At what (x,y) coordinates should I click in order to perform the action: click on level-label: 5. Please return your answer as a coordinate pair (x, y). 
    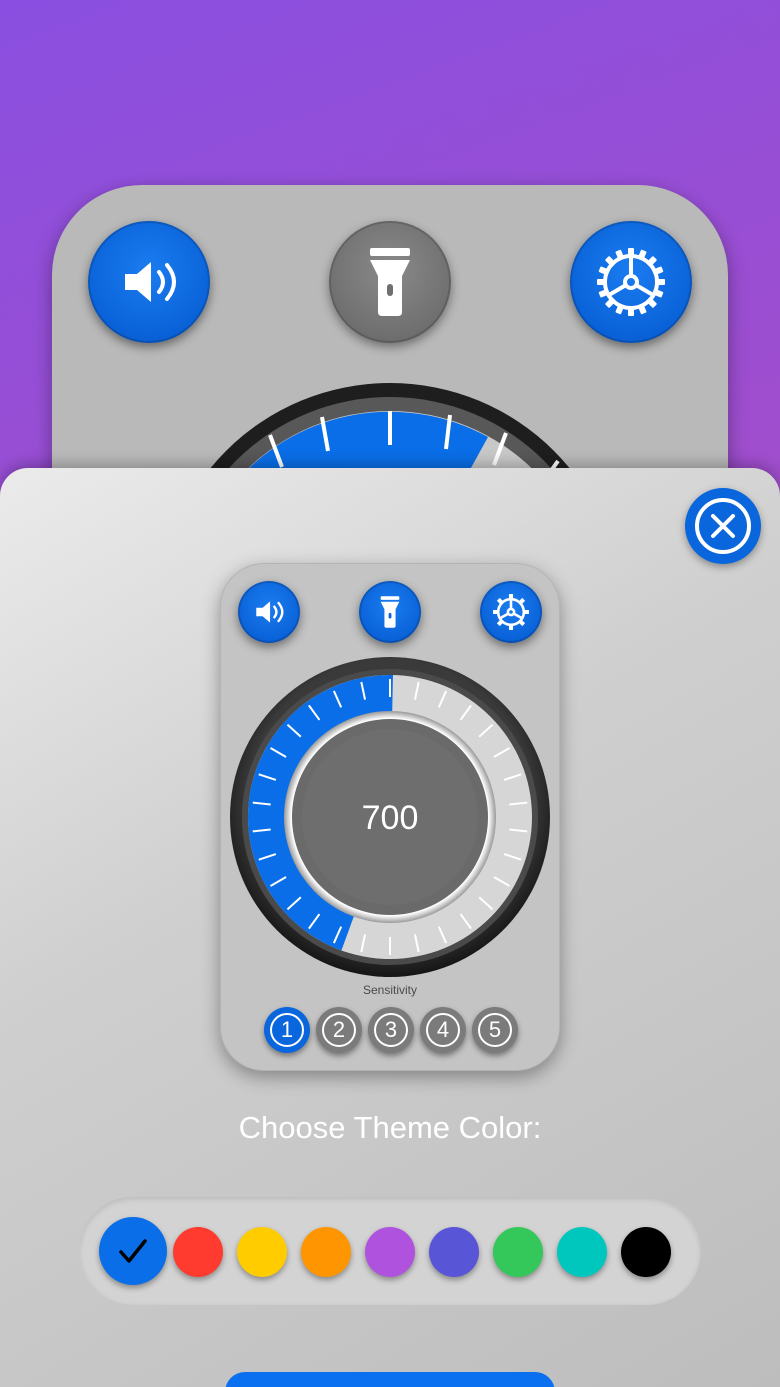
    Looking at the image, I should click on (495, 1030).